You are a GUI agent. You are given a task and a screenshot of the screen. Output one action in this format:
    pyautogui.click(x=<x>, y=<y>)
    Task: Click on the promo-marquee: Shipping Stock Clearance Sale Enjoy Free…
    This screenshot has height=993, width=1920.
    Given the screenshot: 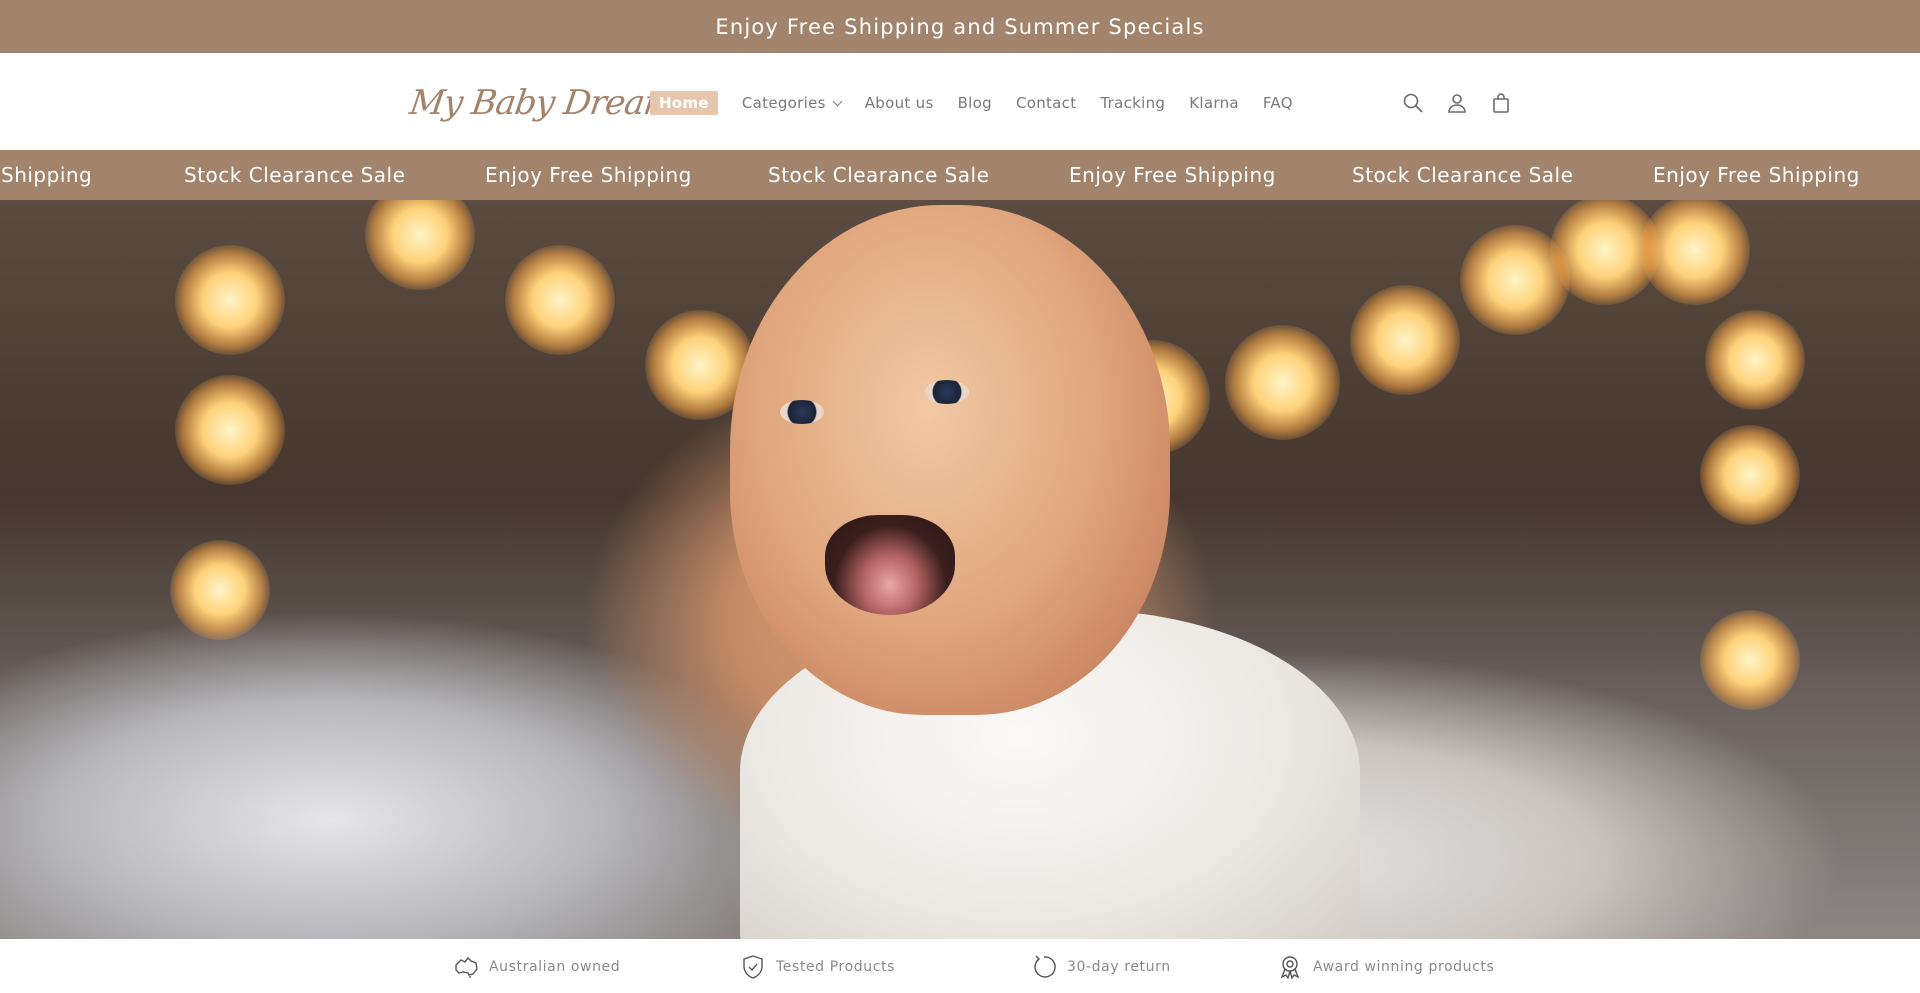 What is the action you would take?
    pyautogui.click(x=960, y=175)
    